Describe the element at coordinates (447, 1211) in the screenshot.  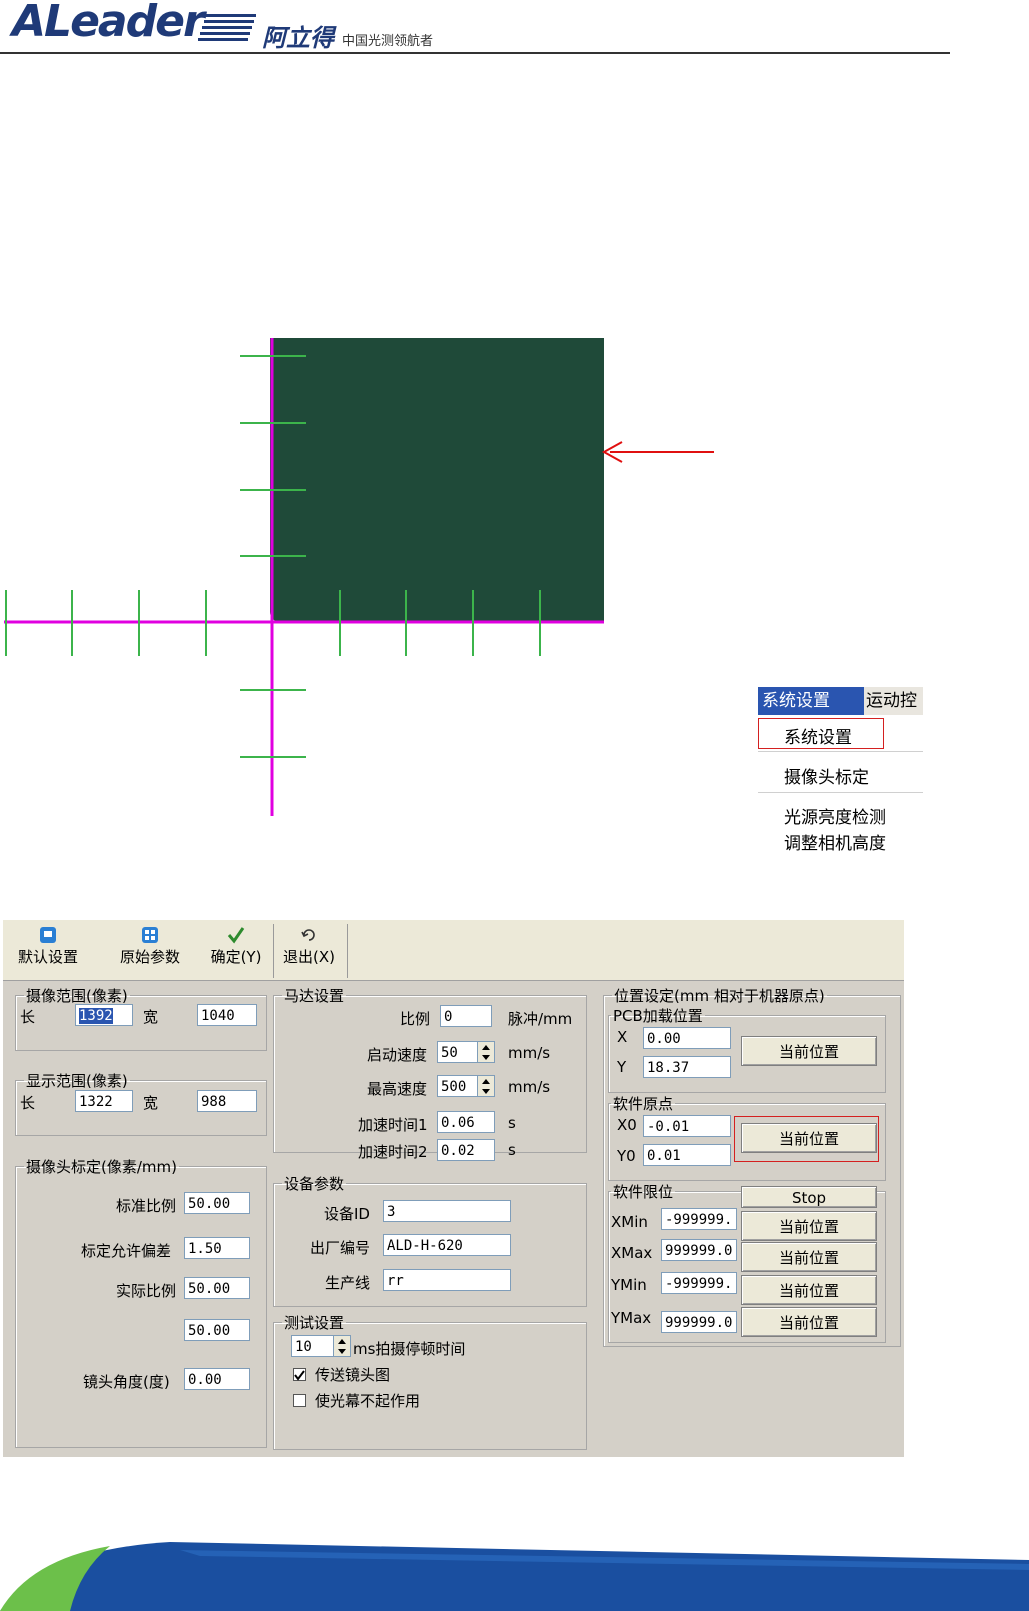
I see `device-id-input: 3` at that location.